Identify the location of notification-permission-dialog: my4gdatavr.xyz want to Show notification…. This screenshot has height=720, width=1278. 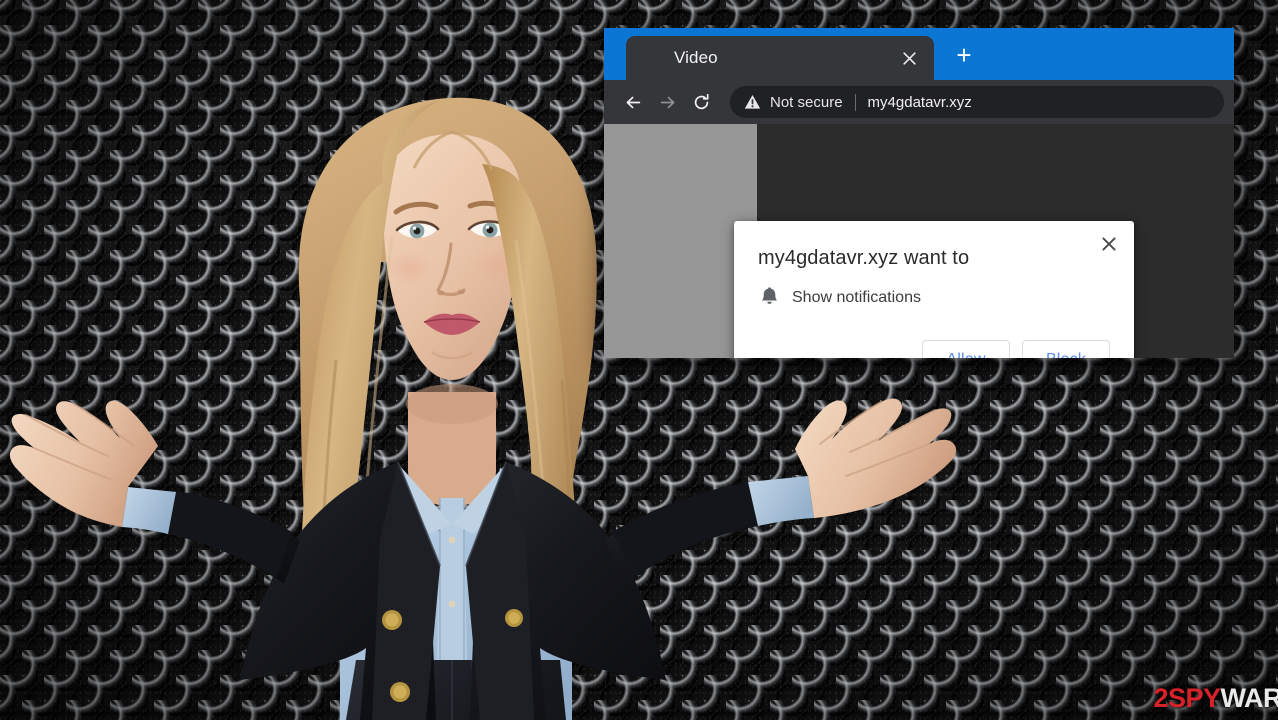
(934, 289).